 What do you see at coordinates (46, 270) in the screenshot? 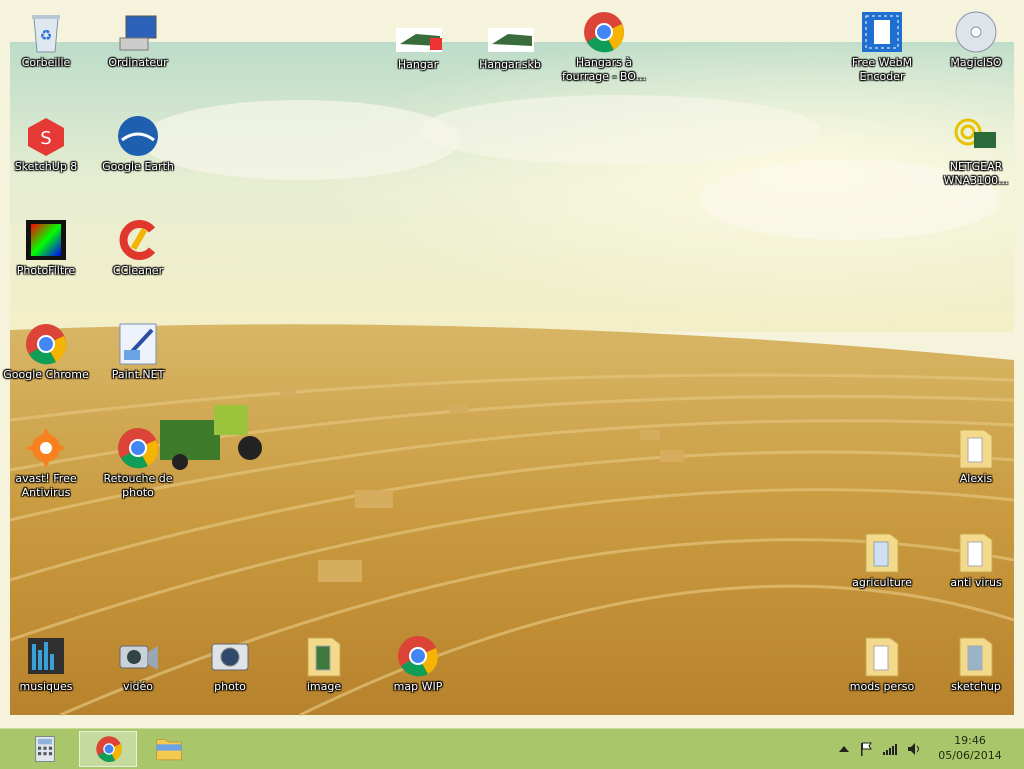
I see `icon-label: PhotoFiltre` at bounding box center [46, 270].